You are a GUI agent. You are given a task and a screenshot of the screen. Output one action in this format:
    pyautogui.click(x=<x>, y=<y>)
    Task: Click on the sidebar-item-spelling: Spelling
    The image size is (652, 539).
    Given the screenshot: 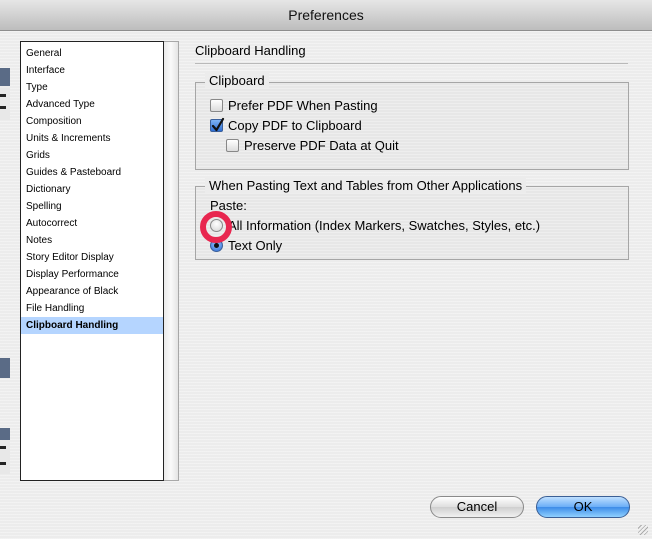 What is the action you would take?
    pyautogui.click(x=92, y=206)
    